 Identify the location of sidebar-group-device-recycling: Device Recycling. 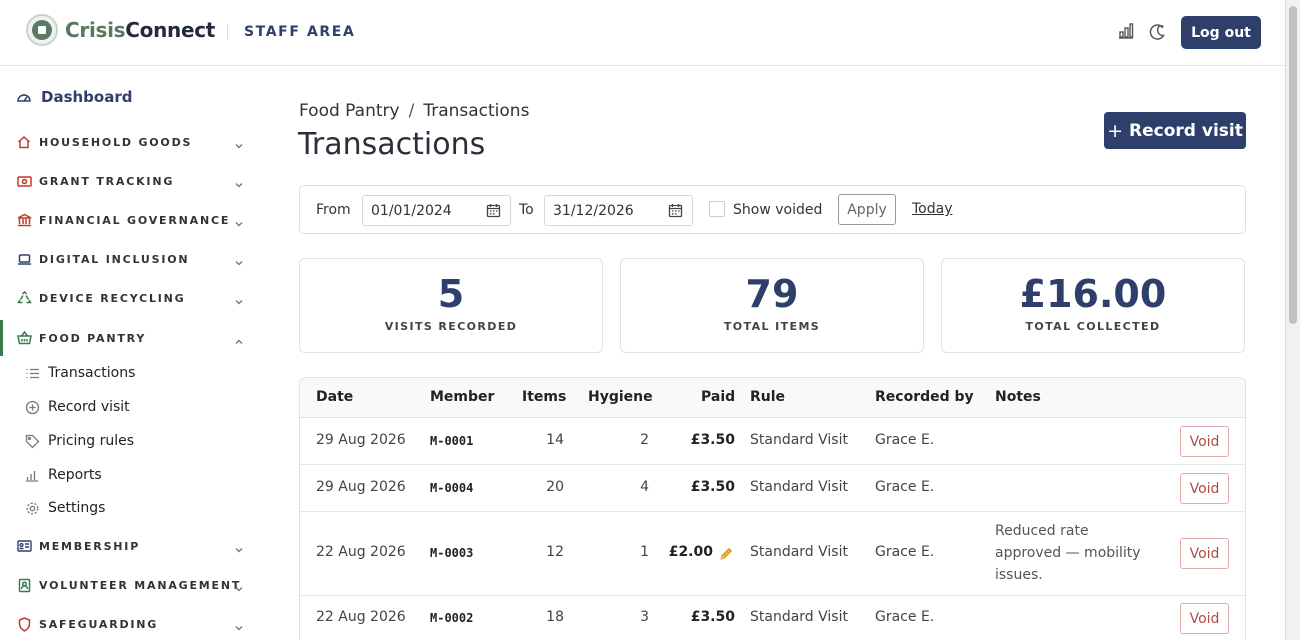
(131, 298).